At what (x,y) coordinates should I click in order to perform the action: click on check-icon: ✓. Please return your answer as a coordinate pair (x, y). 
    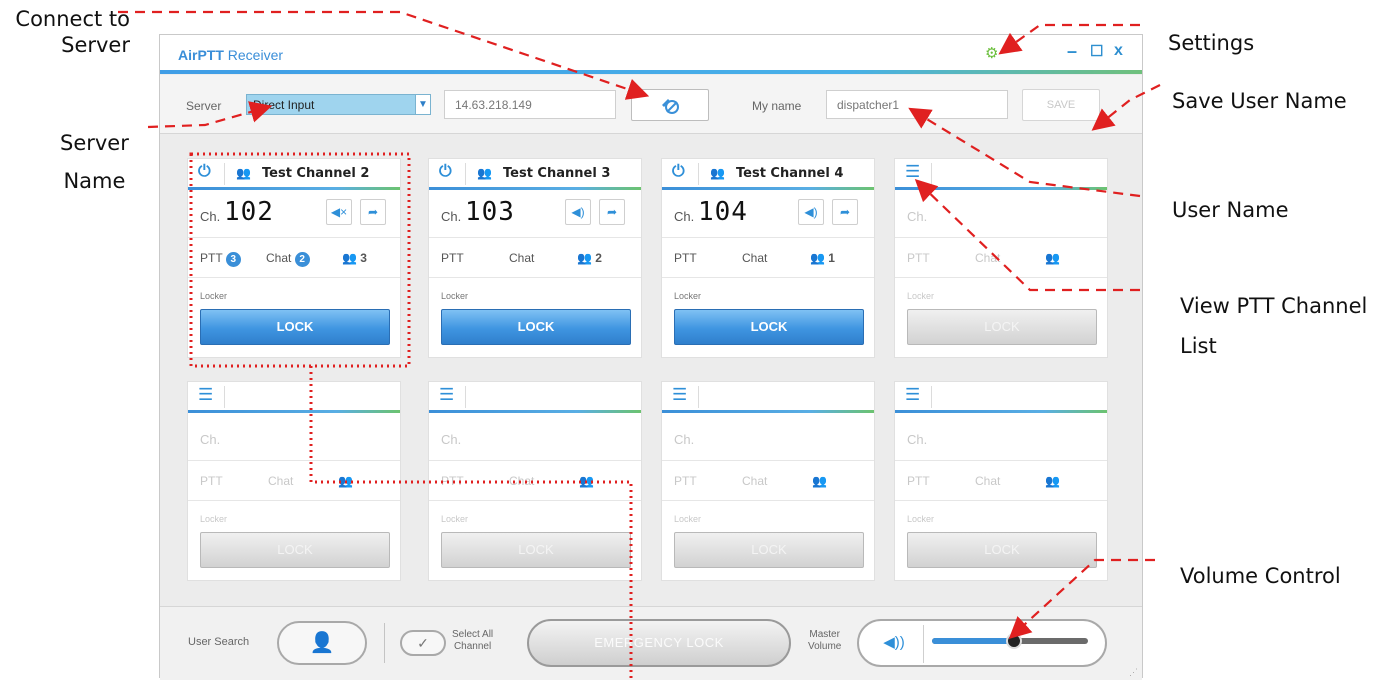
    Looking at the image, I should click on (423, 643).